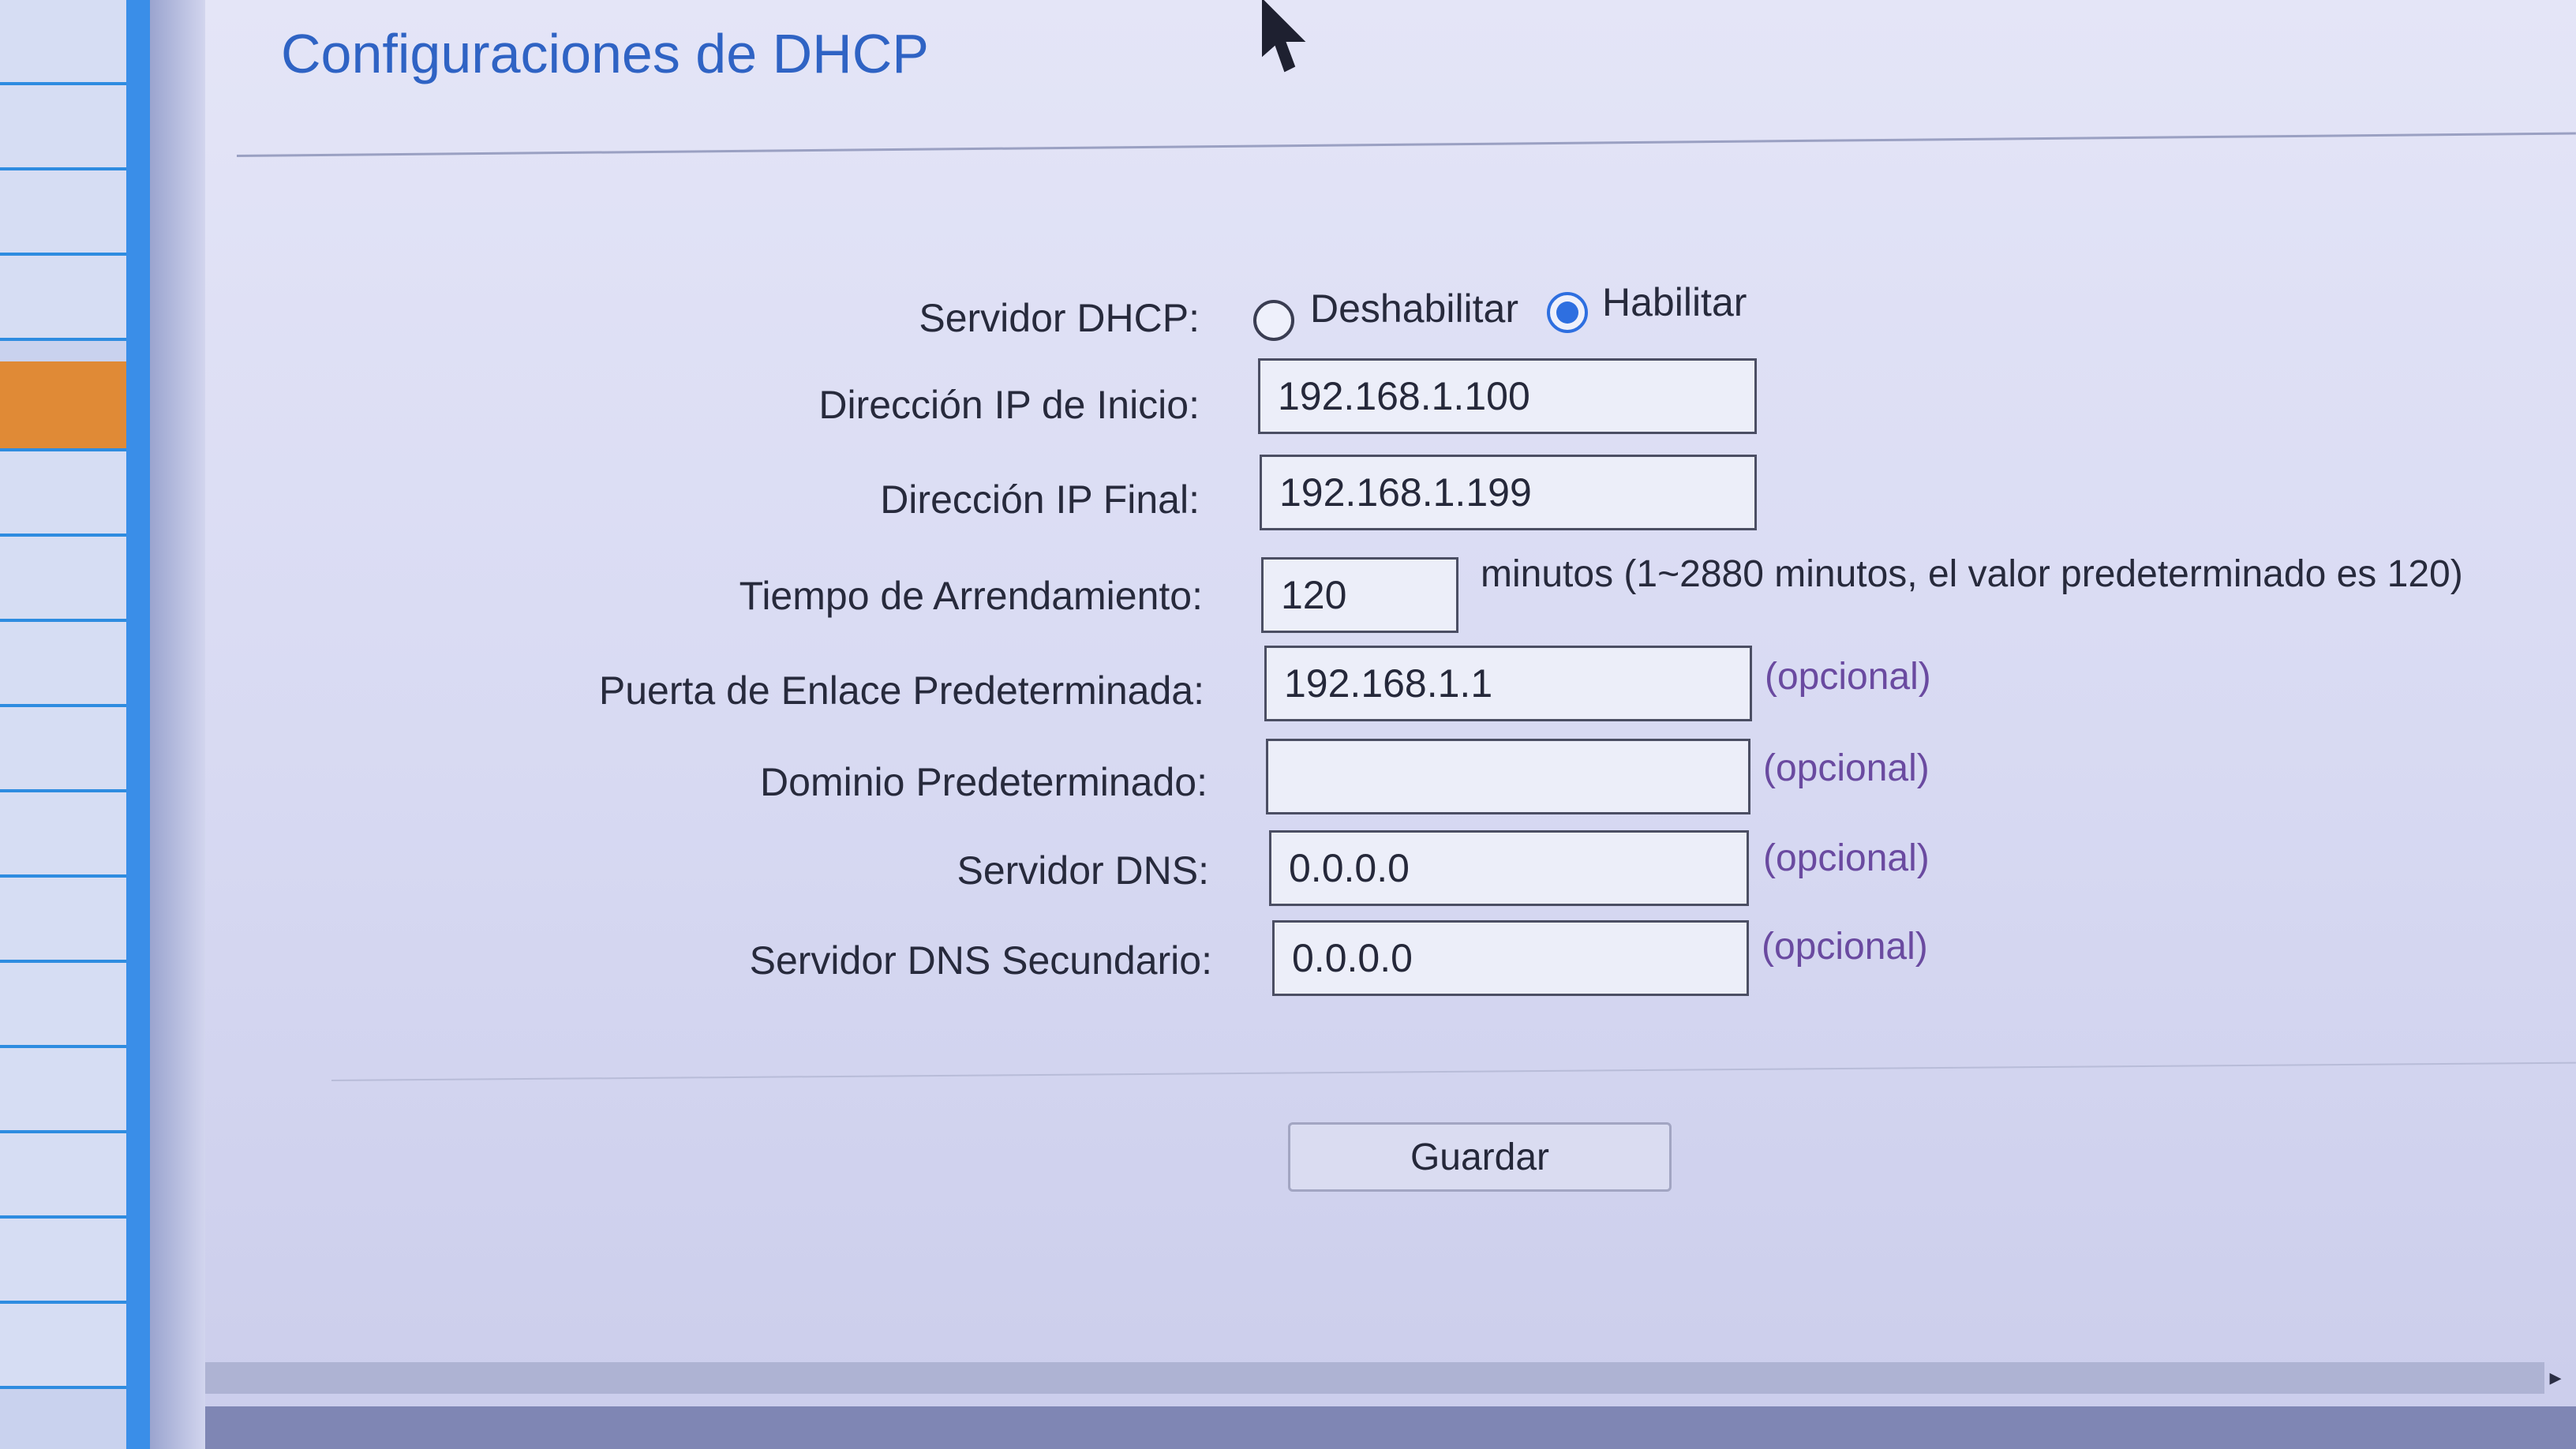 The width and height of the screenshot is (2576, 1449). I want to click on lease-time-input, so click(1359, 595).